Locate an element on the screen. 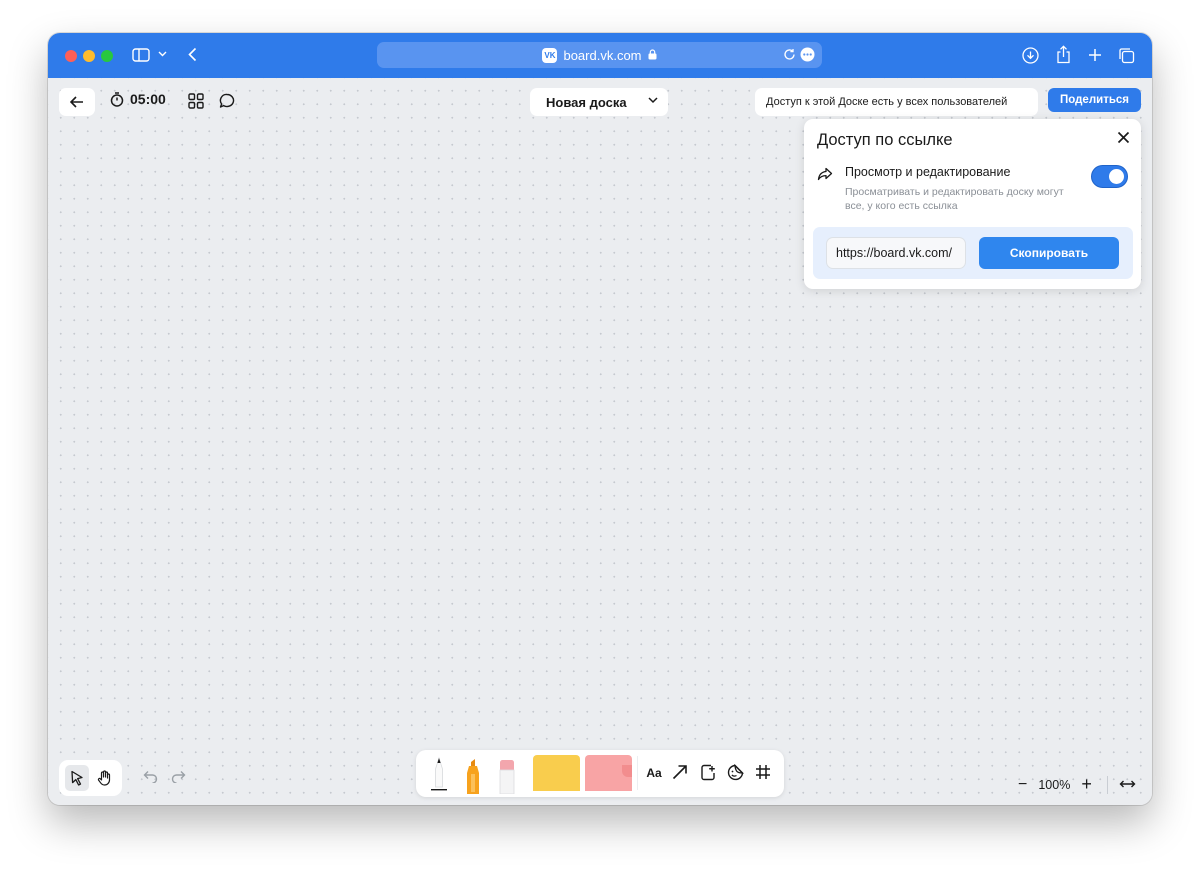 Image resolution: width=1200 pixels, height=869 pixels. text-tool-label: Aa is located at coordinates (654, 773).